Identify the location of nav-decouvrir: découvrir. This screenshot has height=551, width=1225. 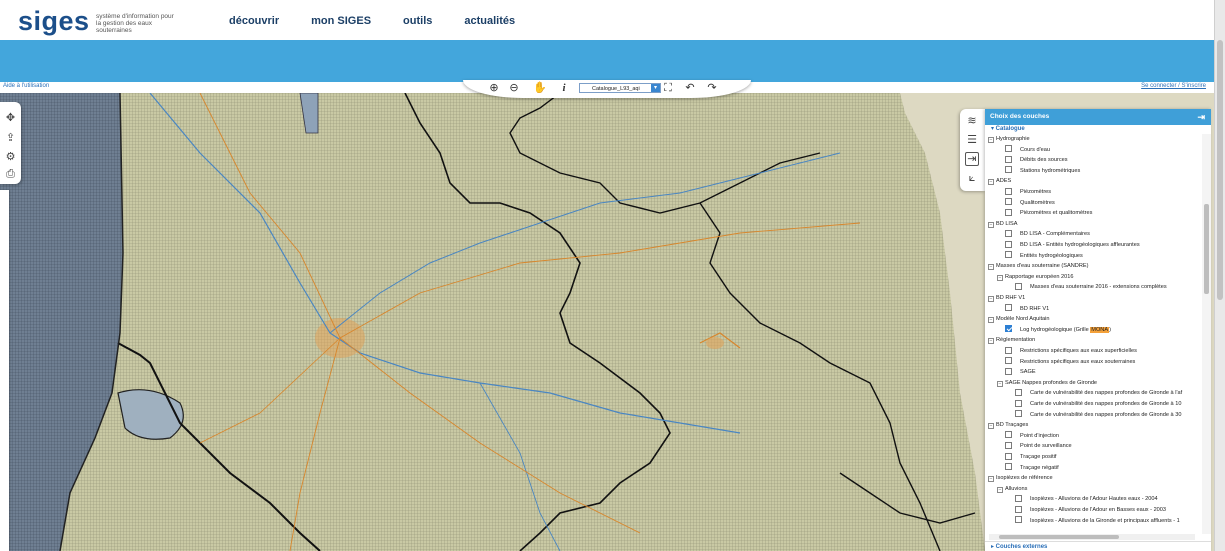
(254, 21).